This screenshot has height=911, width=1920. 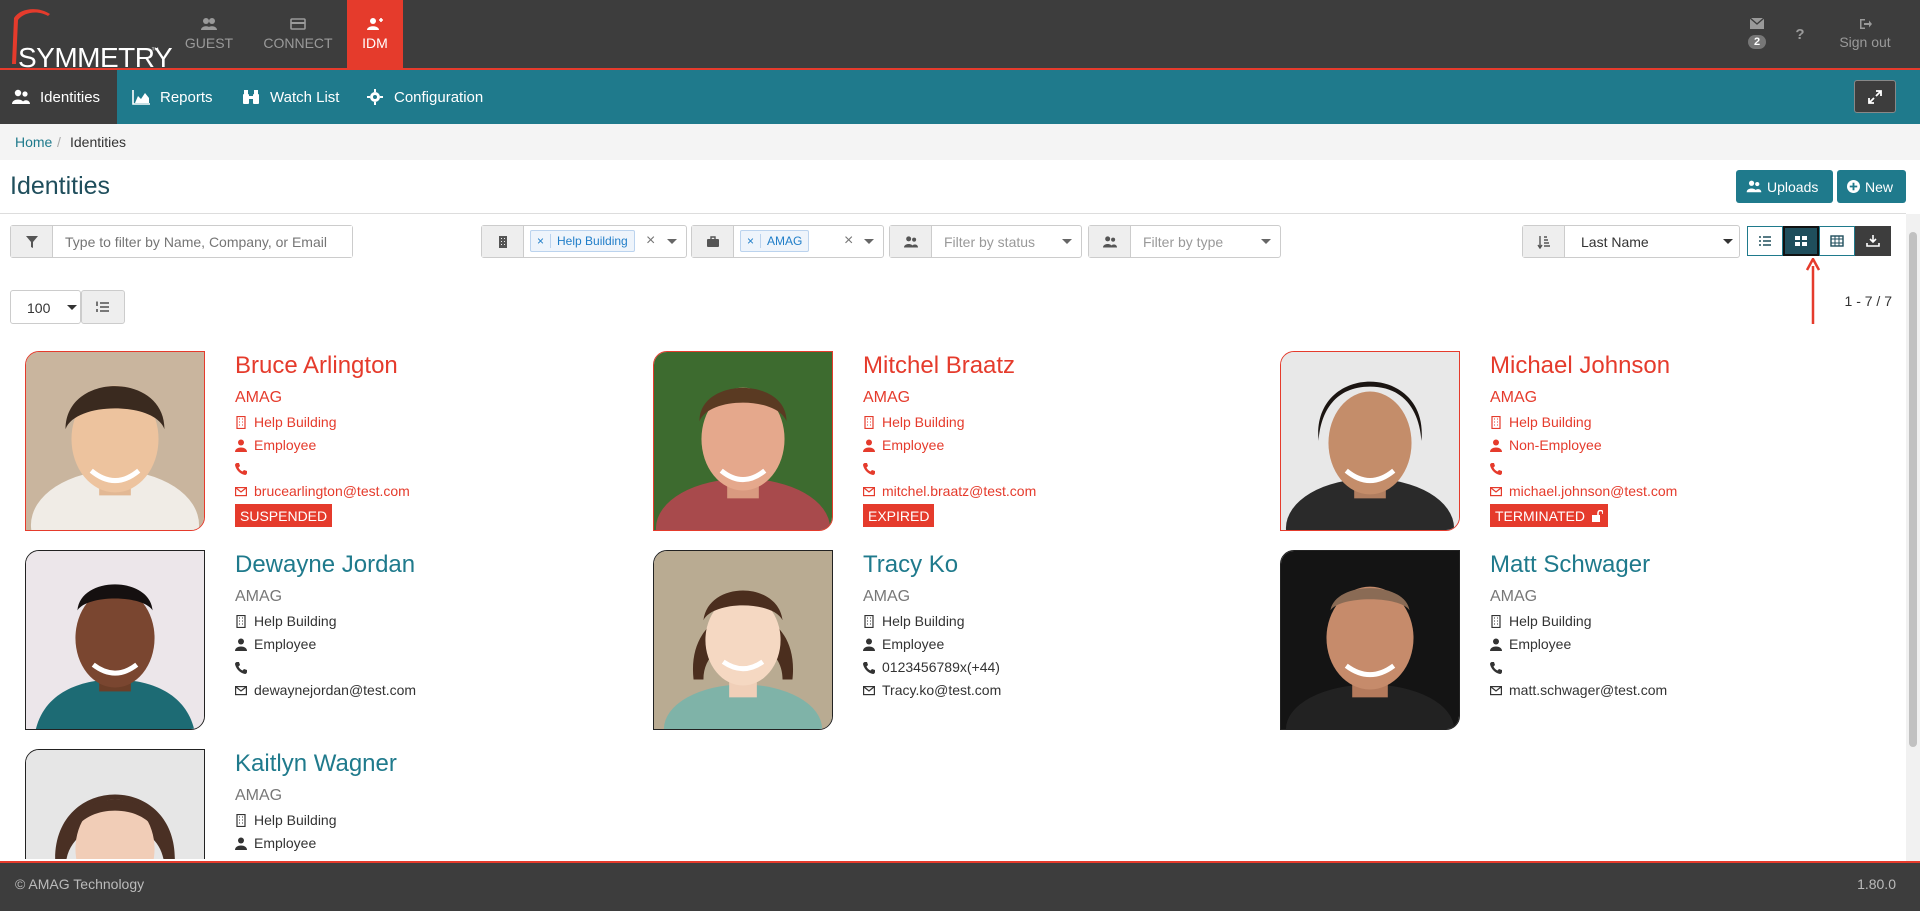 What do you see at coordinates (290, 97) in the screenshot?
I see `nav-watch-list: Watch List` at bounding box center [290, 97].